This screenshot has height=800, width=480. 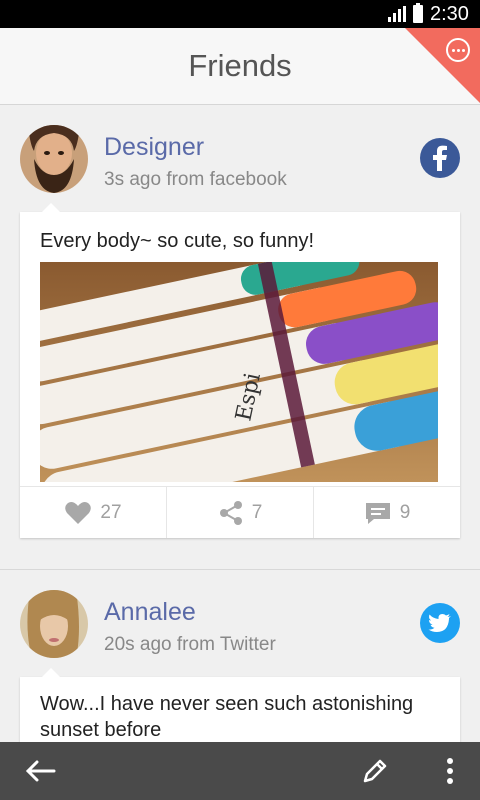 I want to click on post-meta: 3s ago from facebook, so click(x=195, y=179).